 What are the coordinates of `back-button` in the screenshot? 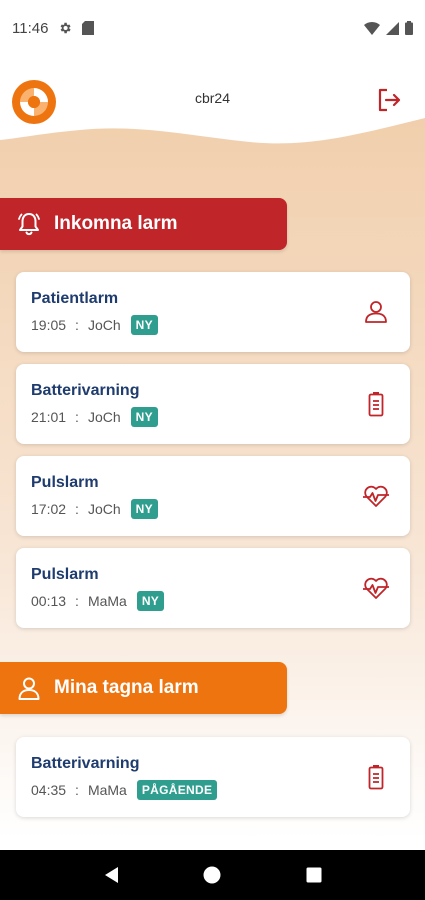 It's located at (111, 875).